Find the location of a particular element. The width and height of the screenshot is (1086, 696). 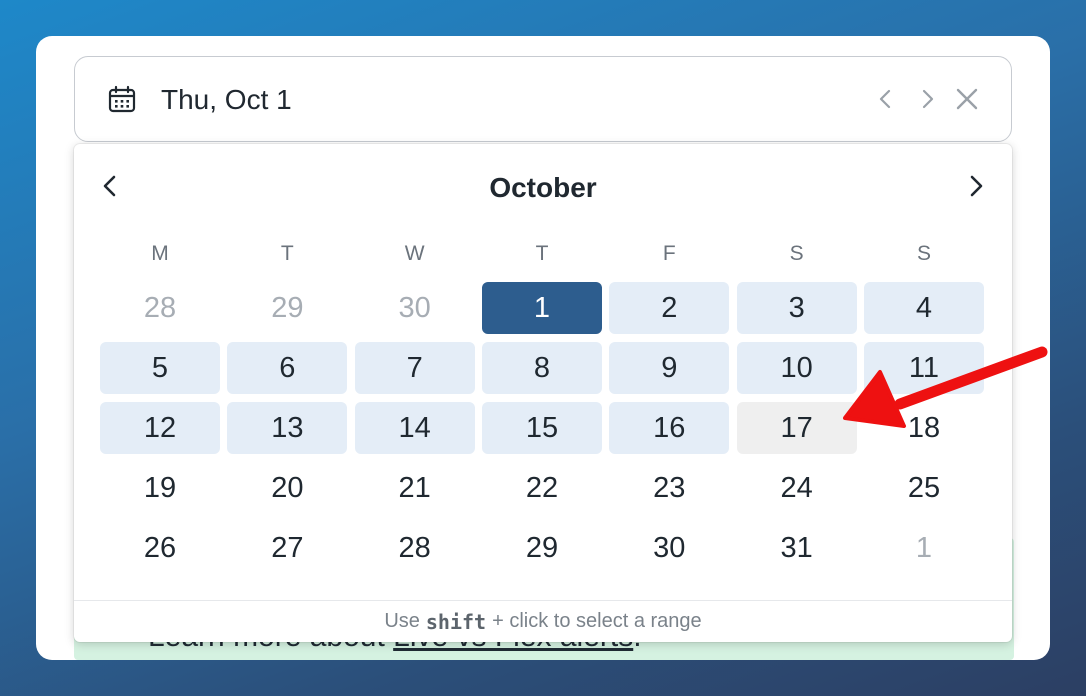

day-cell: 4 is located at coordinates (923, 308).